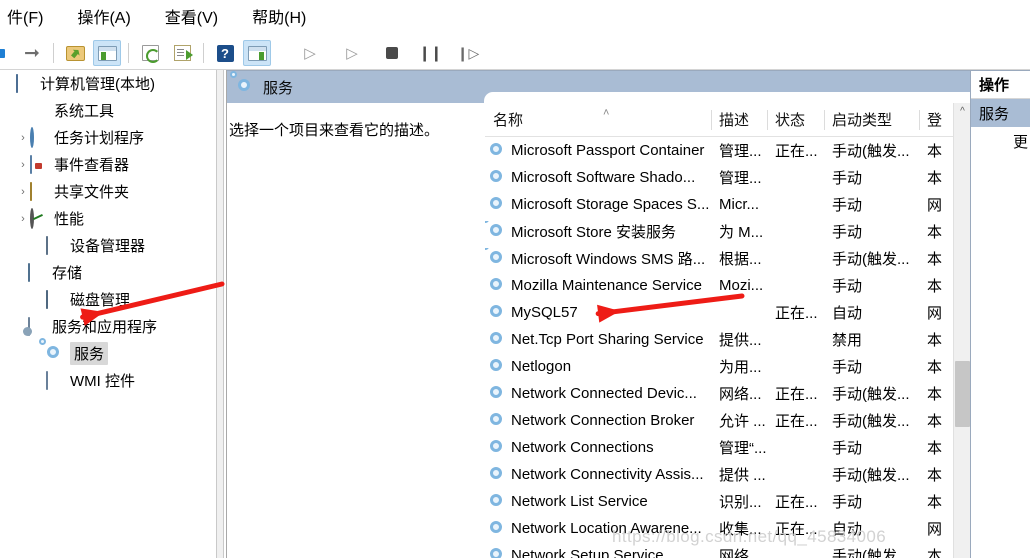 The width and height of the screenshot is (1030, 558). Describe the element at coordinates (279, 18) in the screenshot. I see `menu-item-help: 帮助(H)` at that location.